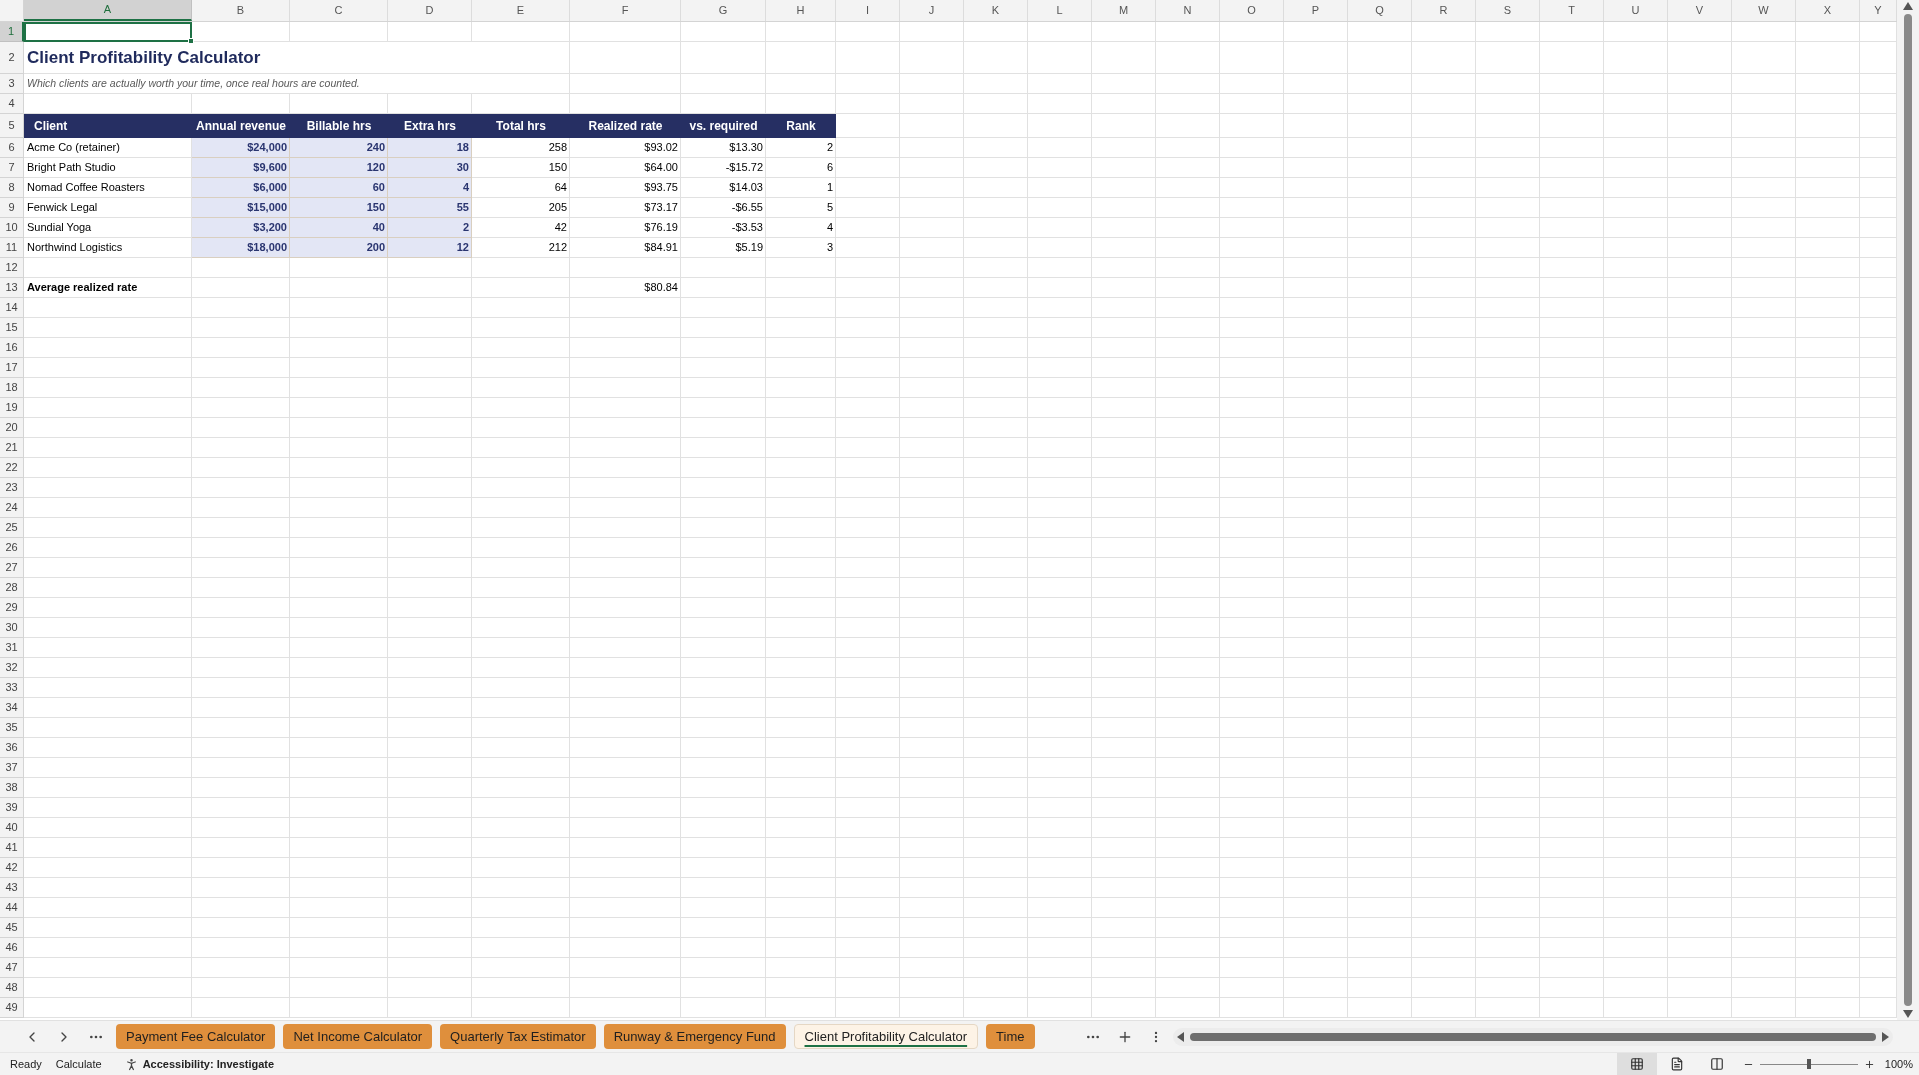 The image size is (1919, 1075). What do you see at coordinates (78, 1064) in the screenshot?
I see `status-text: Calculate` at bounding box center [78, 1064].